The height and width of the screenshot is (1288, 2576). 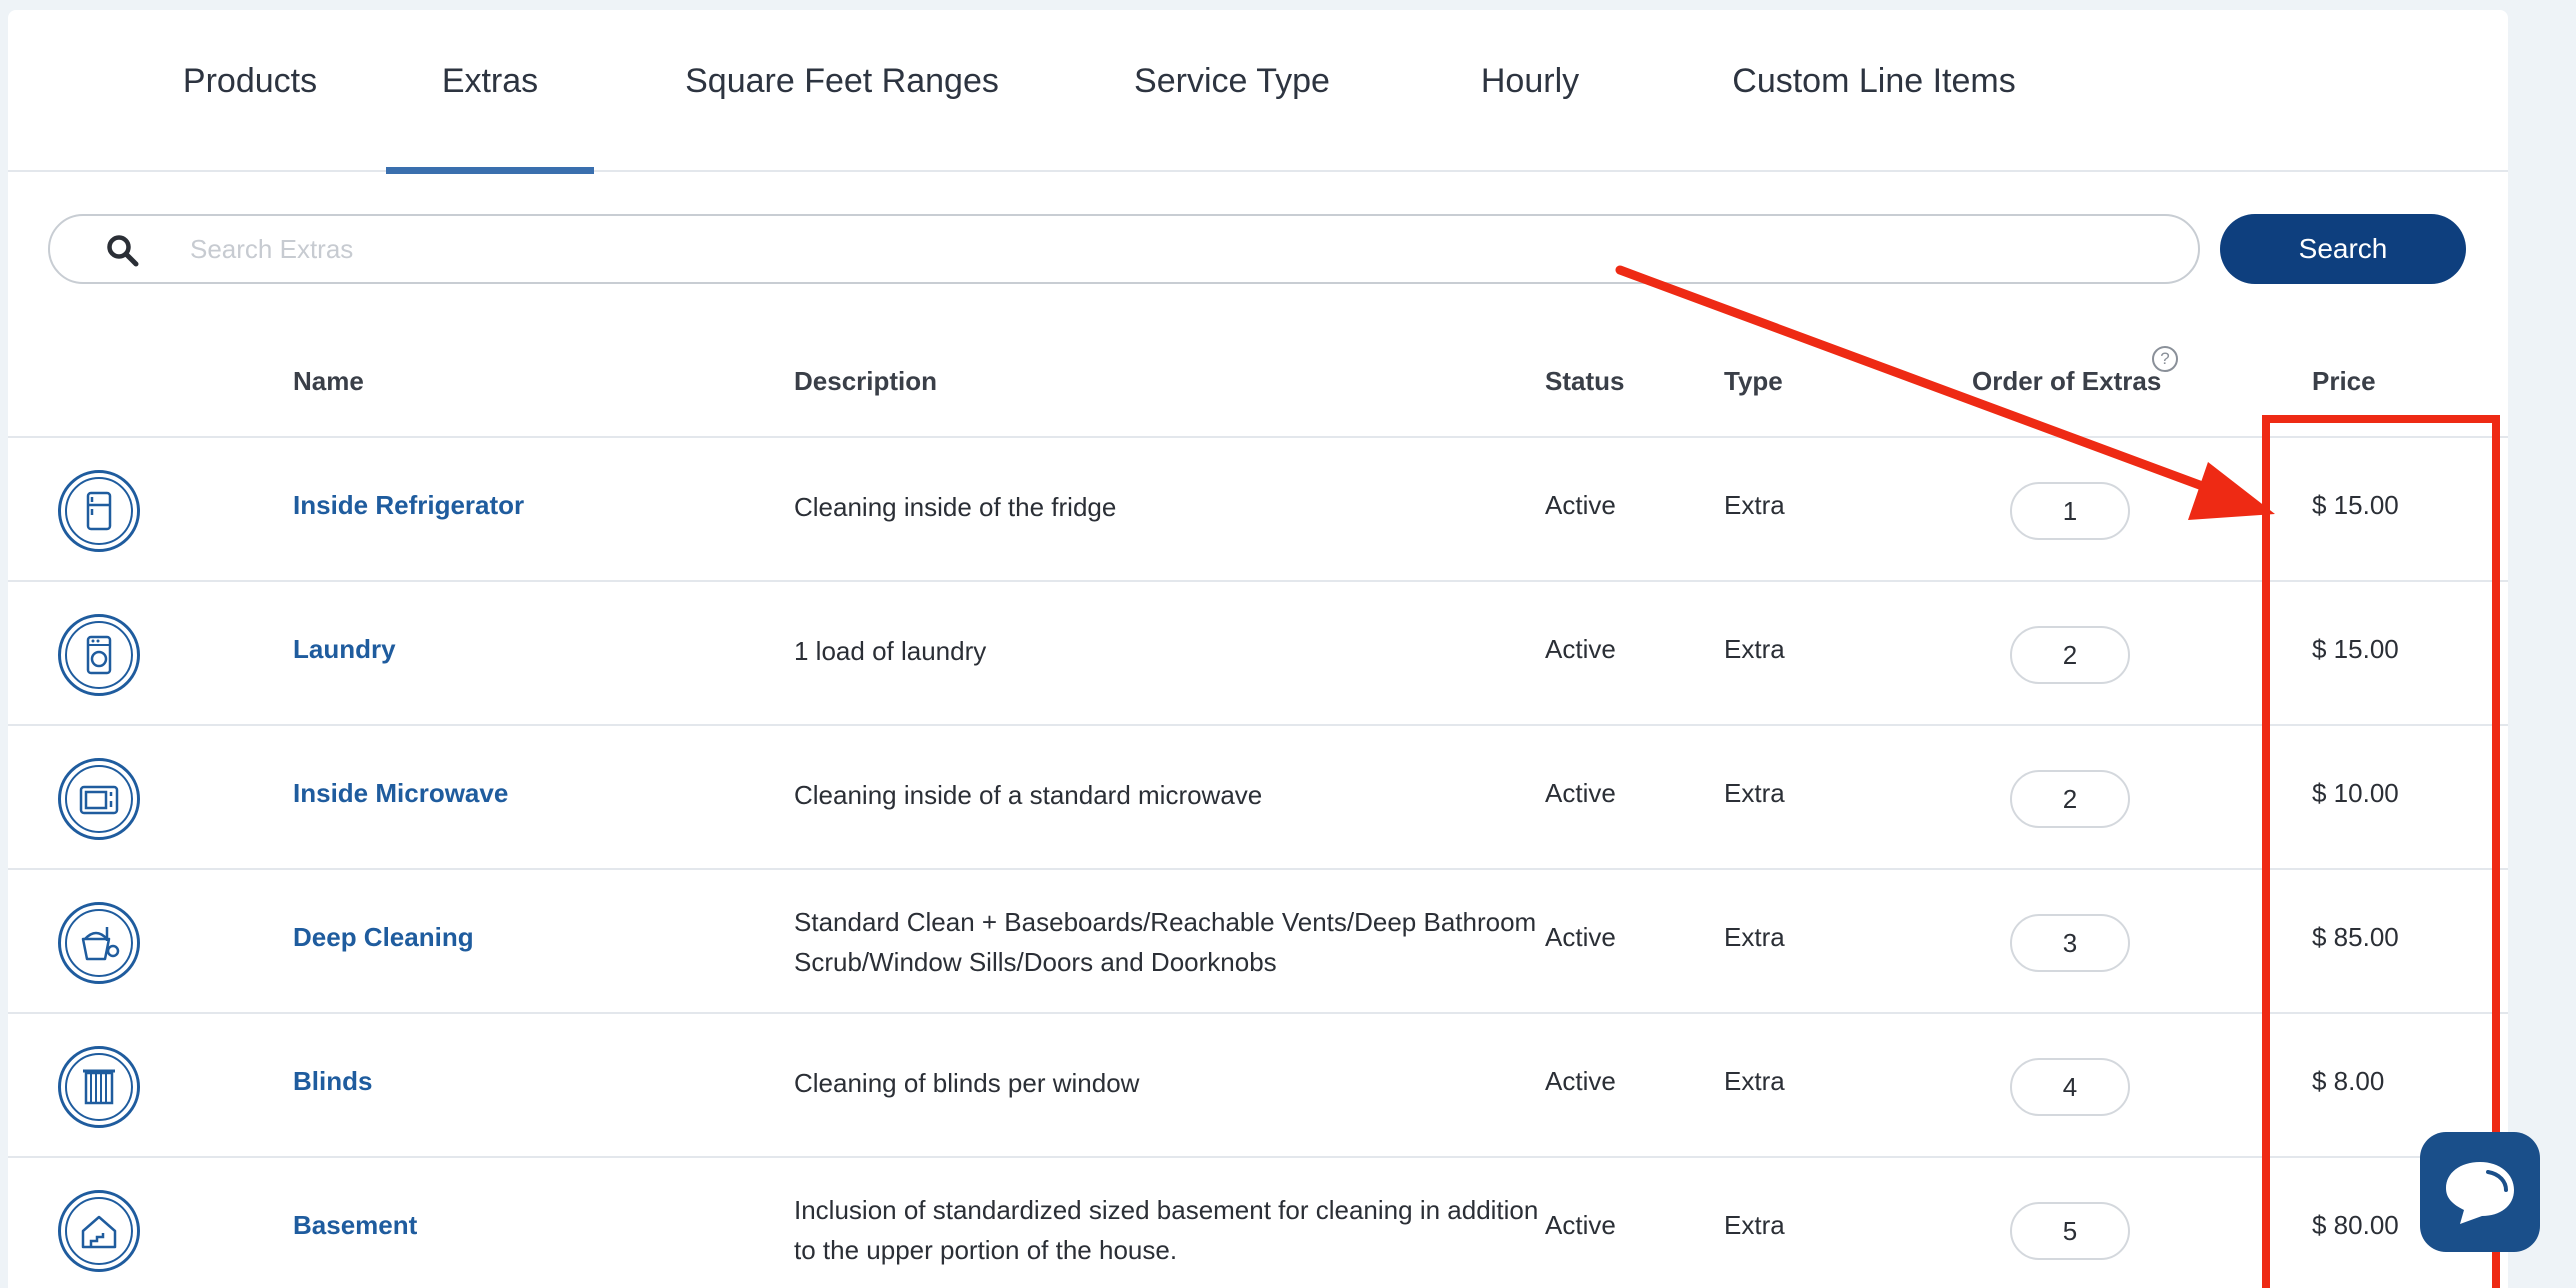 What do you see at coordinates (400, 793) in the screenshot?
I see `row-name-link: Inside Microwave` at bounding box center [400, 793].